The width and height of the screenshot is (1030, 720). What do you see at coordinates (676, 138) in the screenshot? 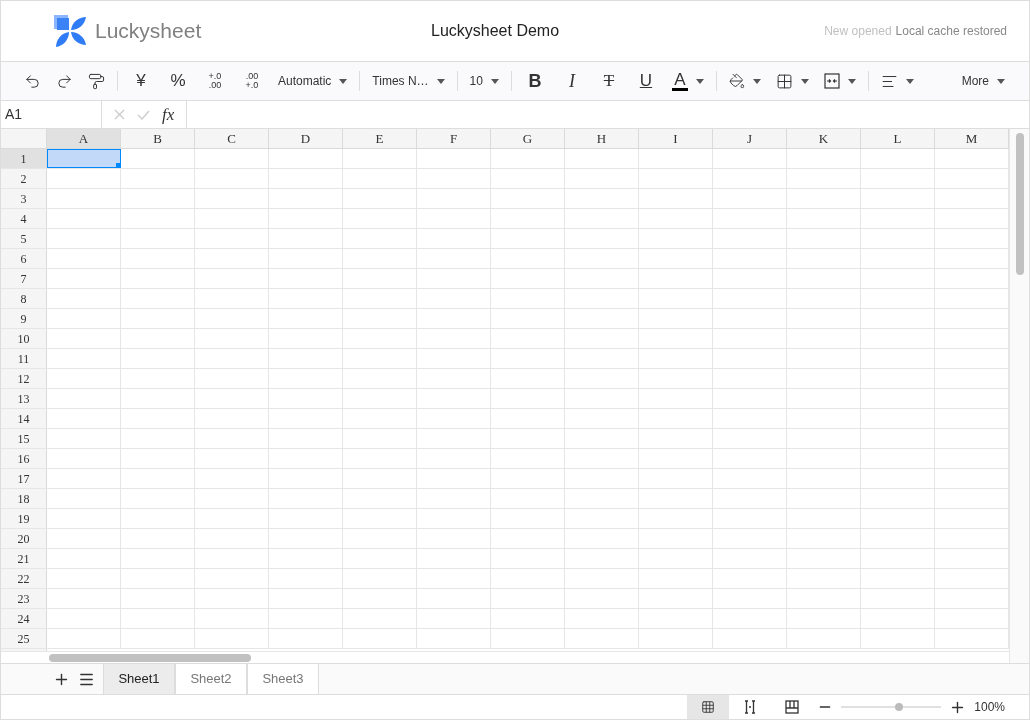
I see `column-header: I` at bounding box center [676, 138].